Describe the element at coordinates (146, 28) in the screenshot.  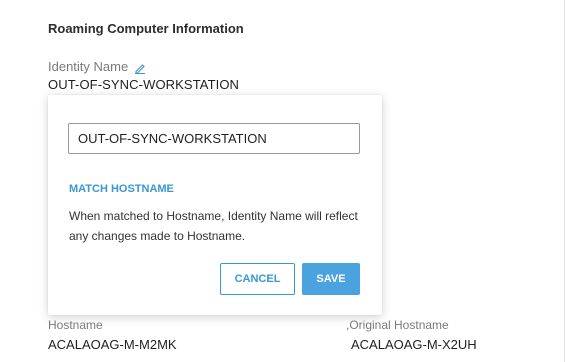
I see `section-title: Roaming Computer Information` at that location.